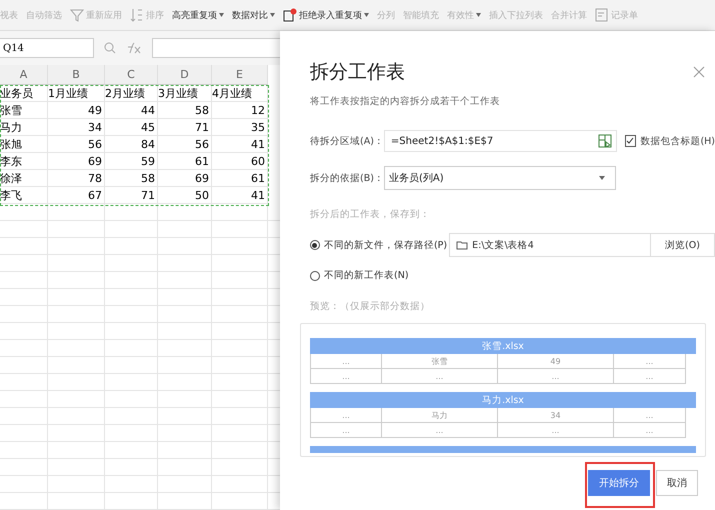  I want to click on checkbox-label: 数据包含标题(H), so click(677, 141).